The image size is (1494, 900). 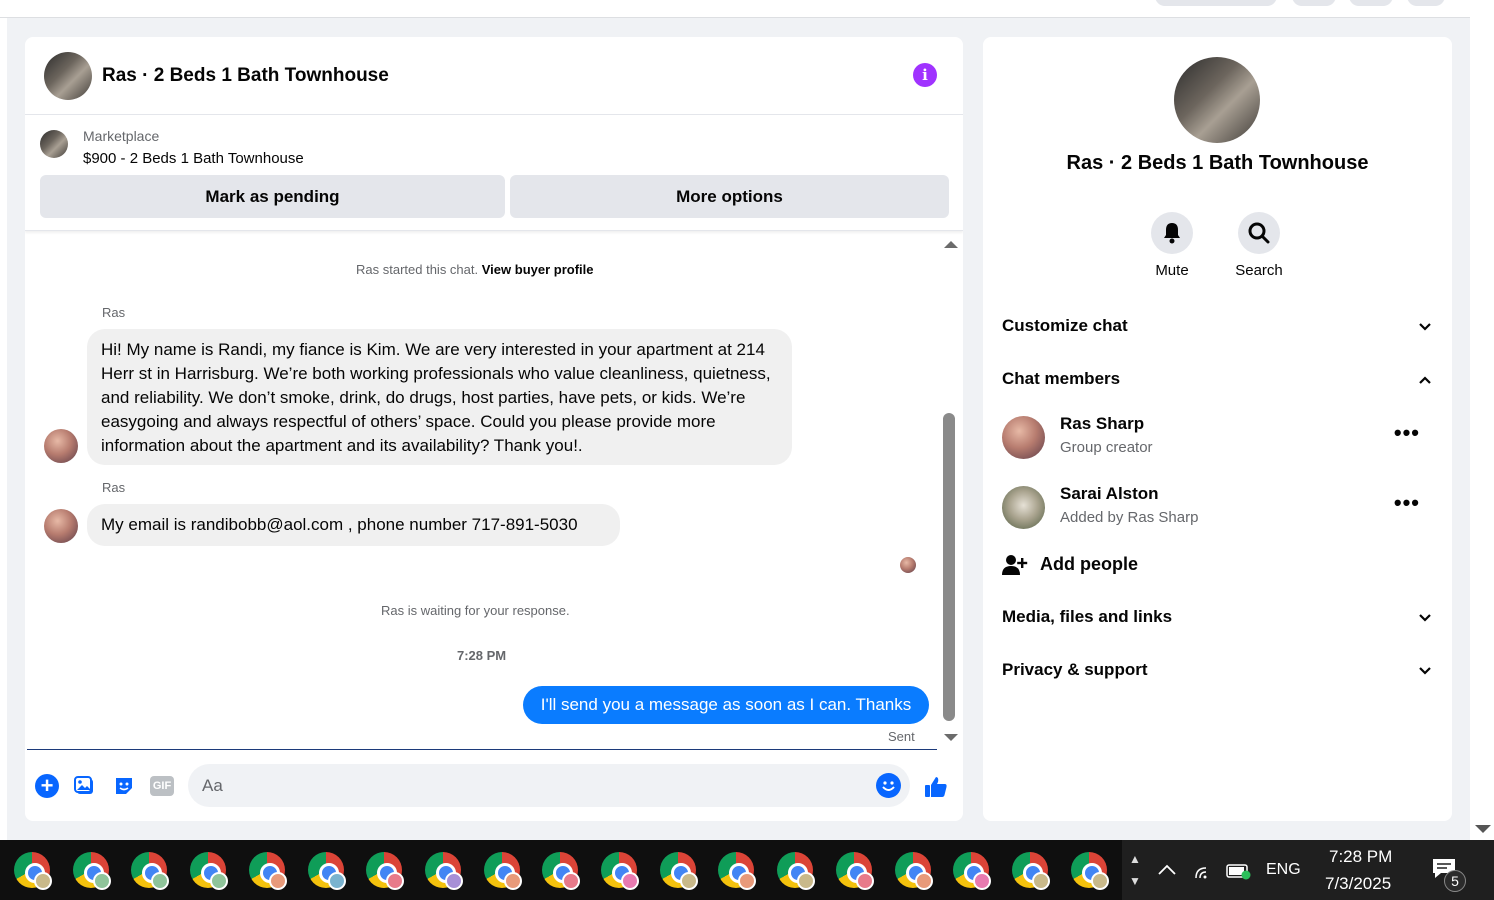 What do you see at coordinates (1360, 857) in the screenshot?
I see `clock-time: 7:28 PM` at bounding box center [1360, 857].